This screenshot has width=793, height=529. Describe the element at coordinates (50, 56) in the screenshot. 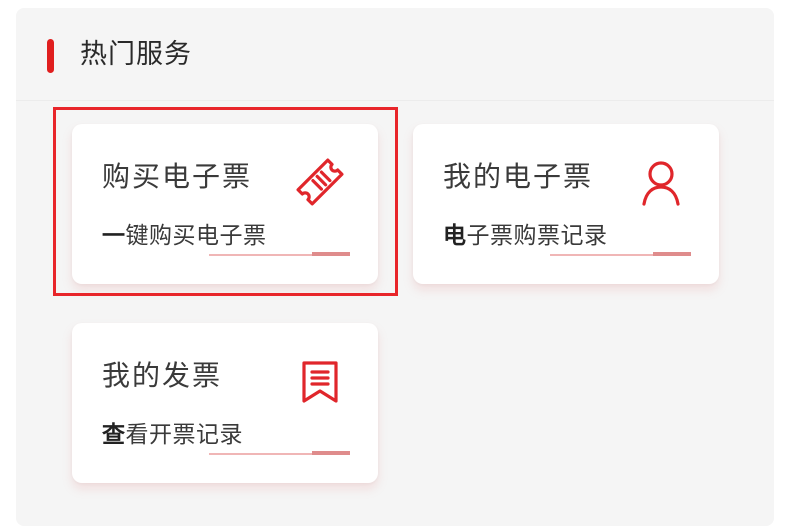

I see `section-accent-bar` at that location.